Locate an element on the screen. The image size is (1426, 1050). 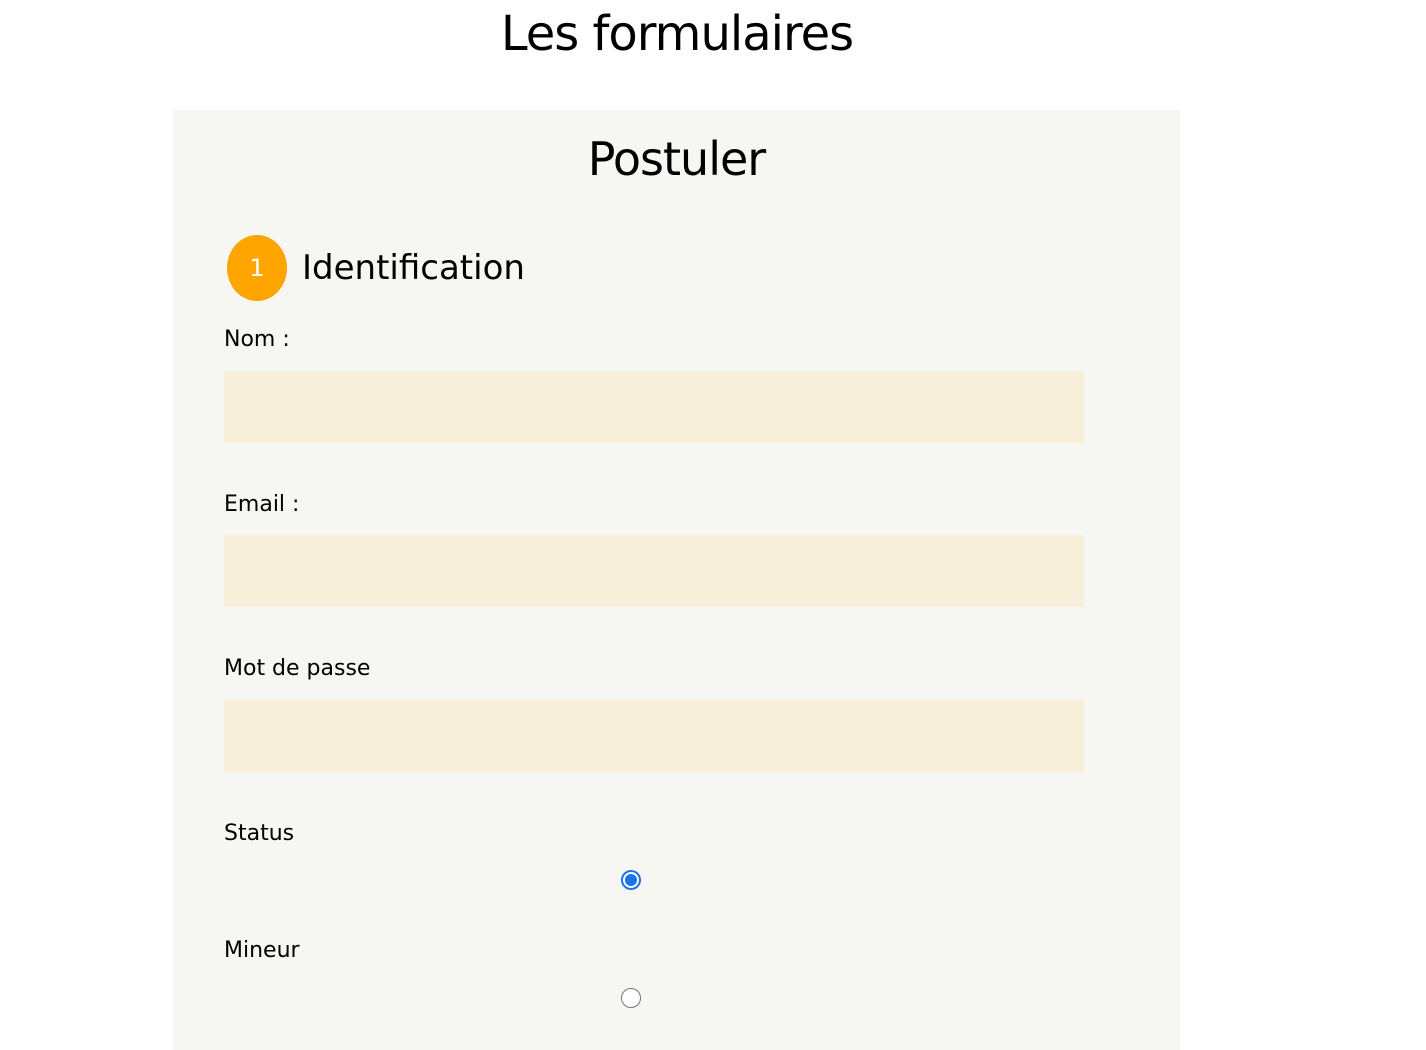
step-header: 1 Identification is located at coordinates (376, 268).